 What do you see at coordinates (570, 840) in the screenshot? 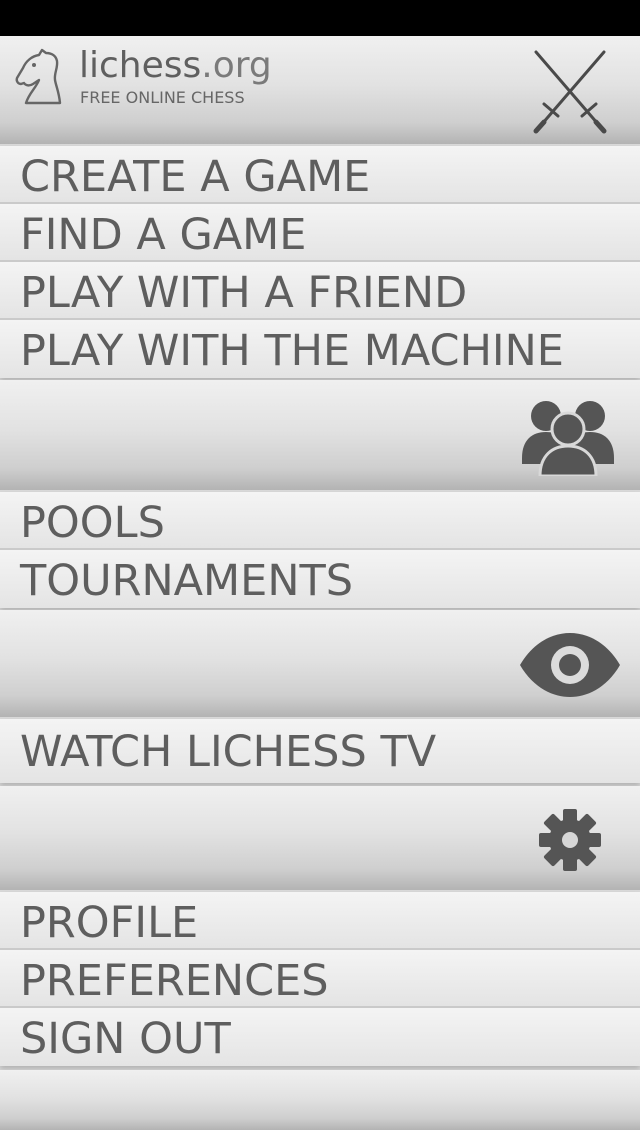
I see `gear-icon` at bounding box center [570, 840].